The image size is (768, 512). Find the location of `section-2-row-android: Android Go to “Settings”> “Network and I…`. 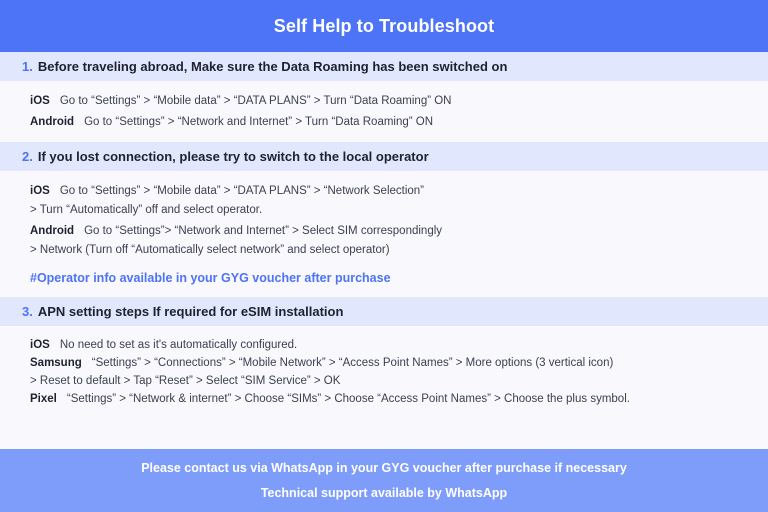

section-2-row-android: Android Go to “Settings”> “Network and I… is located at coordinates (399, 231).